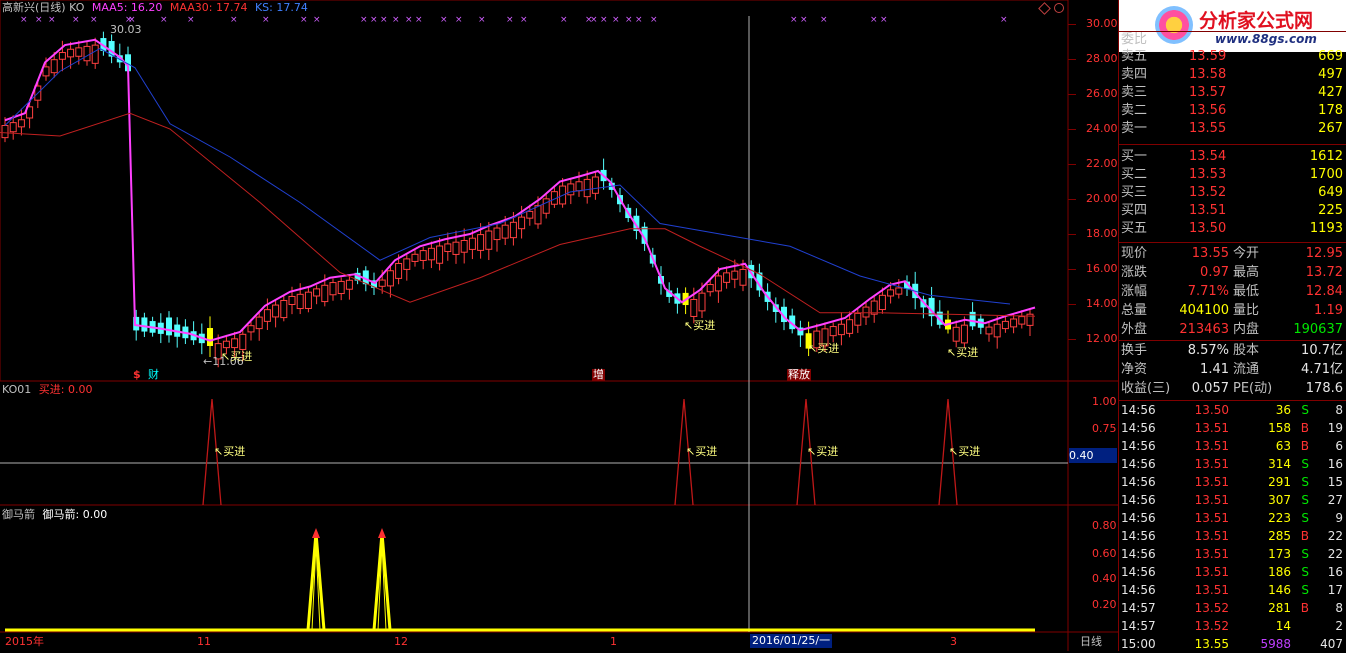 Image resolution: width=1346 pixels, height=653 pixels. What do you see at coordinates (1208, 74) in the screenshot?
I see `ask-price: 13.58` at bounding box center [1208, 74].